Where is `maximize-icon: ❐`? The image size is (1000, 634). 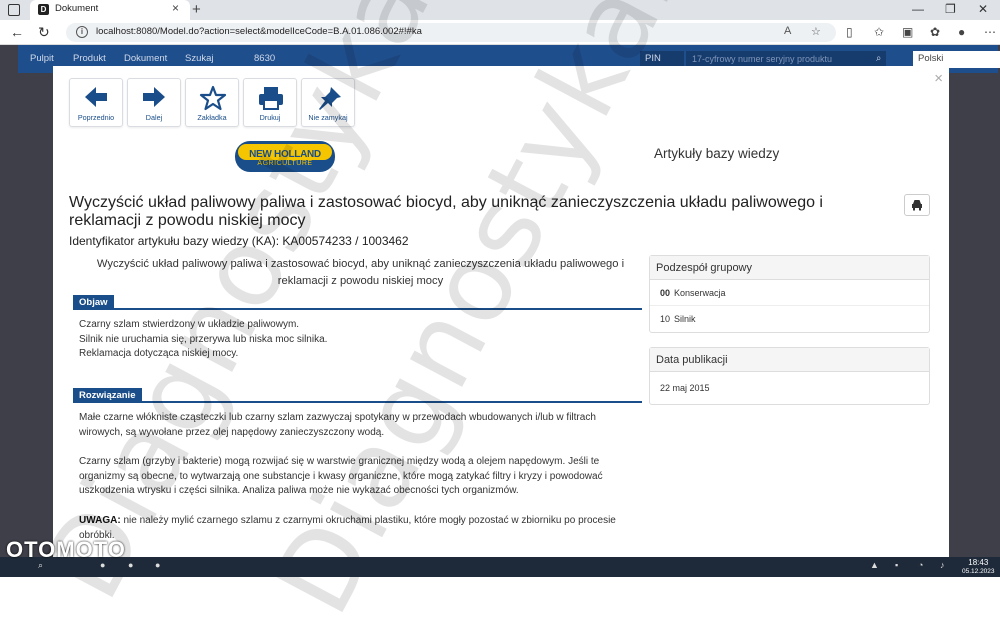 maximize-icon: ❐ is located at coordinates (950, 9).